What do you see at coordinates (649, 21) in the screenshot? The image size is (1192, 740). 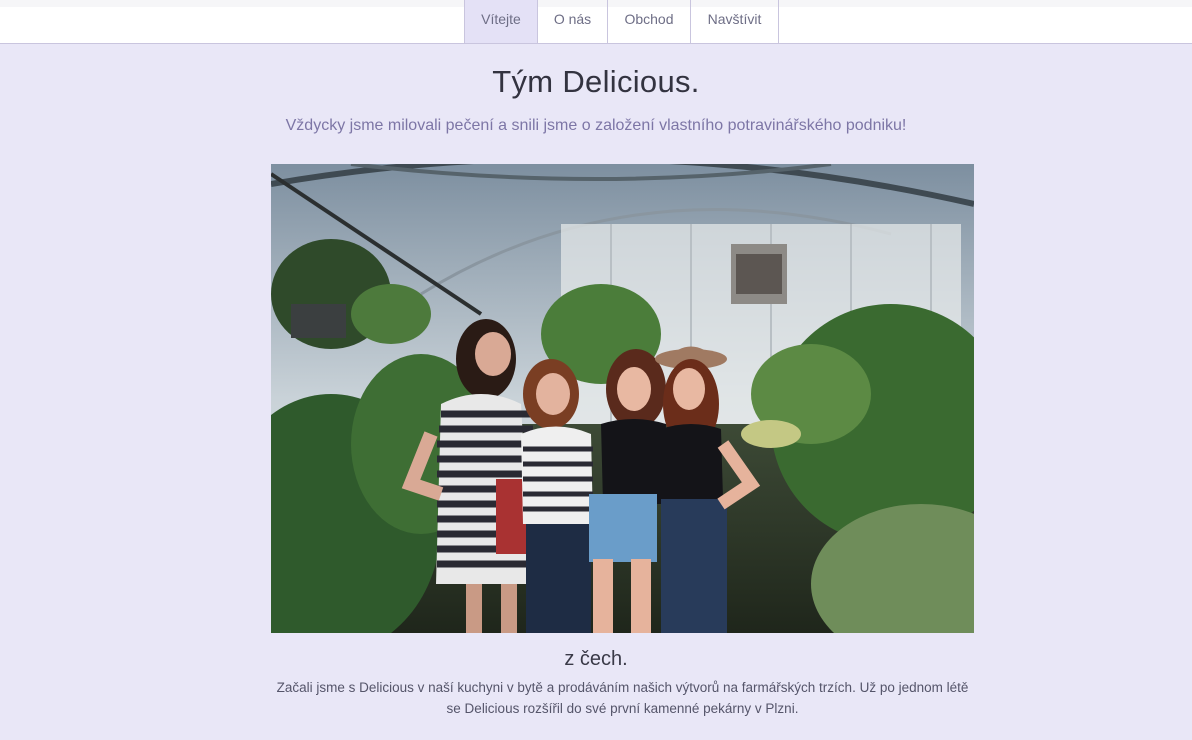 I see `nav-item-obchod: Obchod` at bounding box center [649, 21].